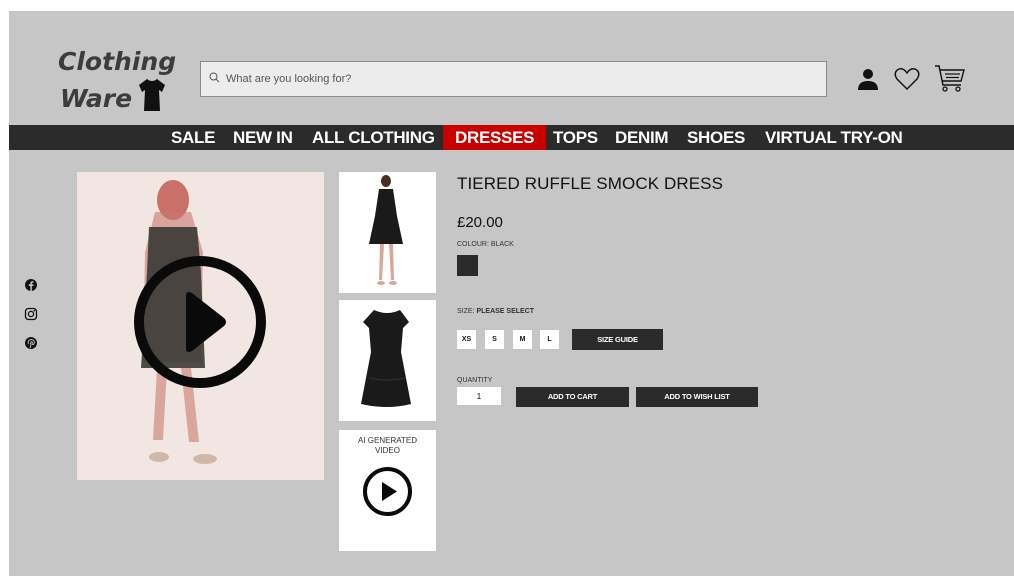  I want to click on model-thumbnail-image, so click(386, 230).